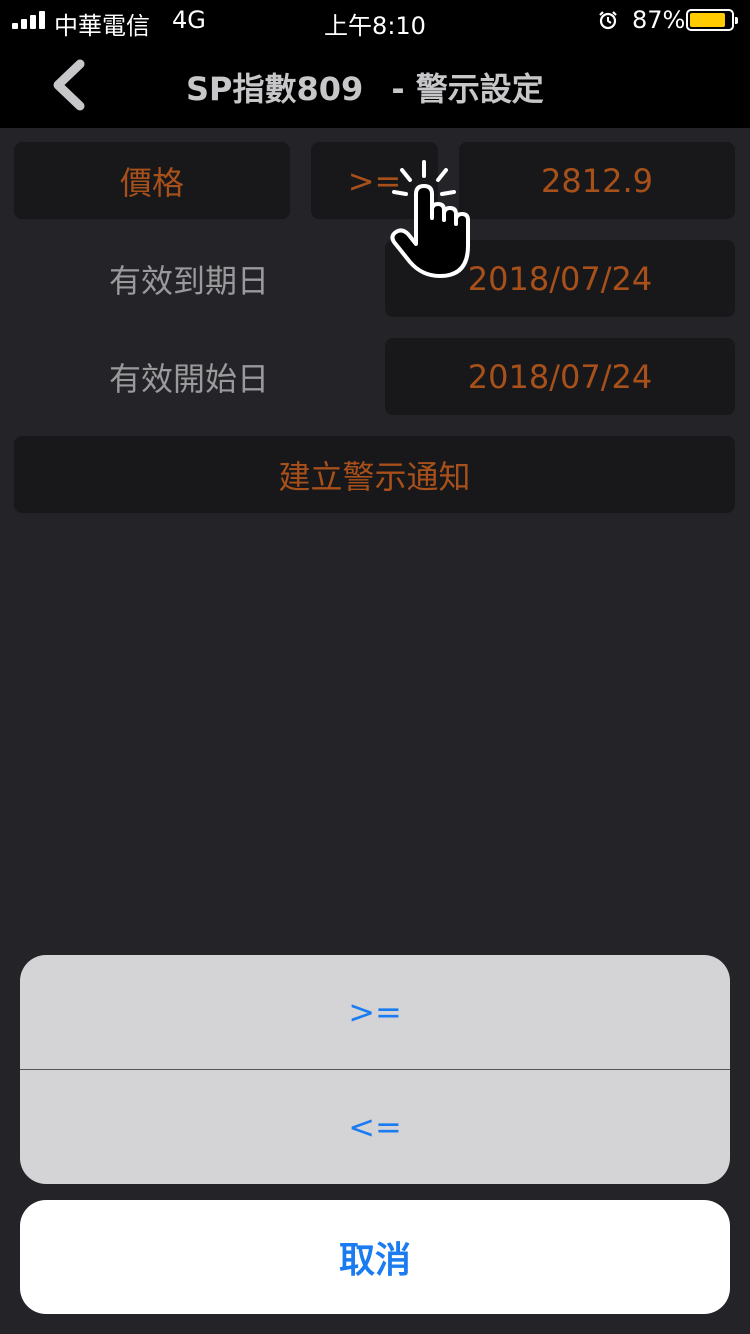 The image size is (750, 1334). I want to click on option-gte: >=, so click(375, 1012).